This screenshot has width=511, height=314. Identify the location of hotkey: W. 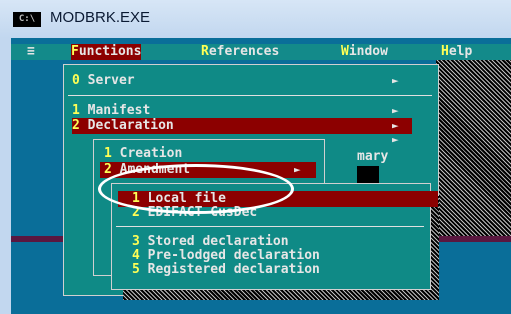
(345, 51).